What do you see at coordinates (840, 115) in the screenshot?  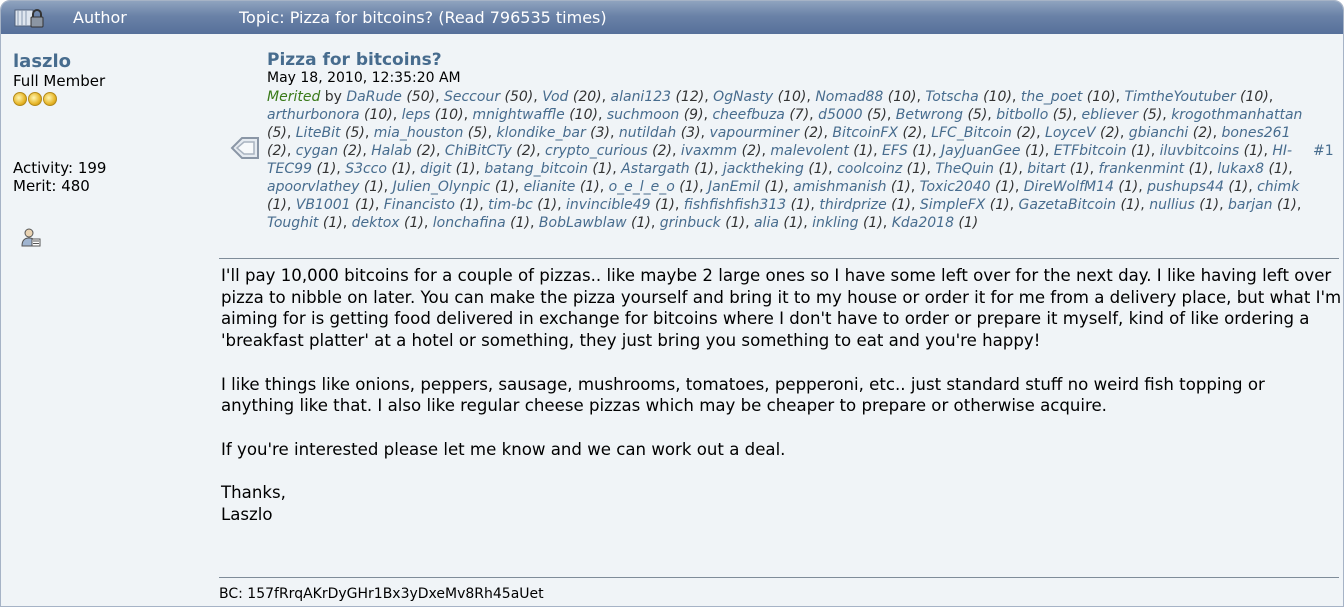 I see `merit-user-link: d5000` at bounding box center [840, 115].